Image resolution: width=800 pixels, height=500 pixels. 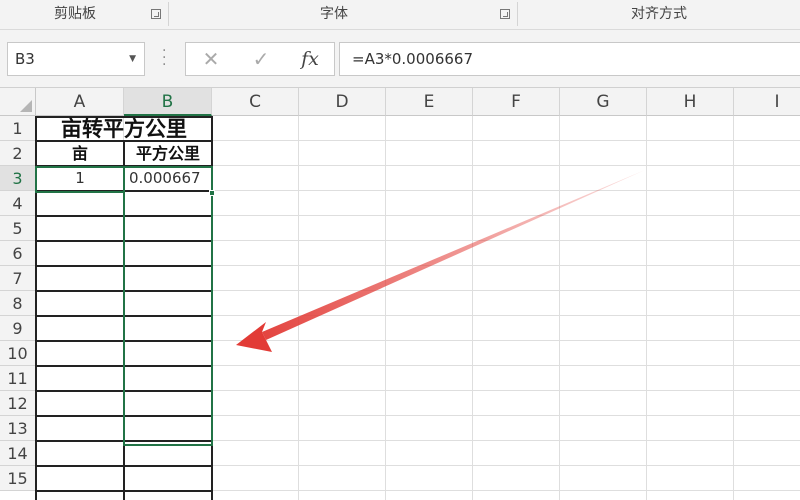 I want to click on row-header-13: 13, so click(x=18, y=428).